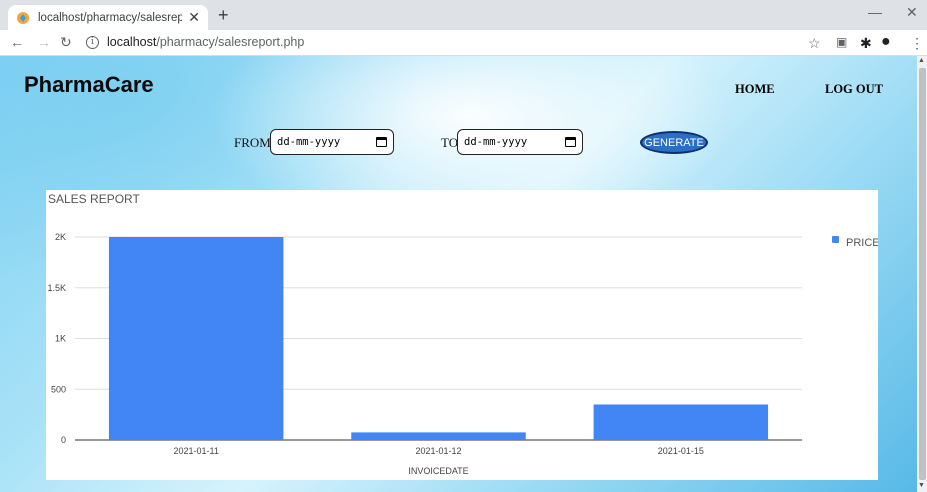 This screenshot has width=927, height=492. Describe the element at coordinates (814, 43) in the screenshot. I see `bookmark-star-icon: ☆` at that location.